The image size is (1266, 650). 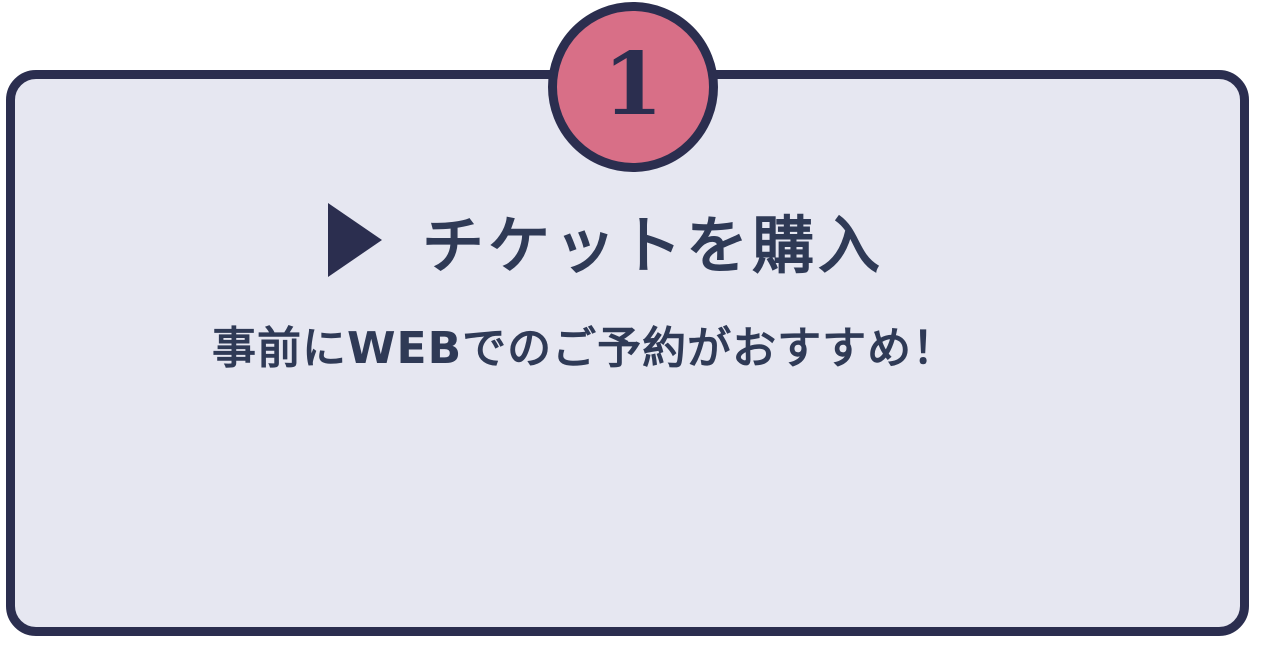 I want to click on step-title: チケットを購入, so click(x=653, y=245).